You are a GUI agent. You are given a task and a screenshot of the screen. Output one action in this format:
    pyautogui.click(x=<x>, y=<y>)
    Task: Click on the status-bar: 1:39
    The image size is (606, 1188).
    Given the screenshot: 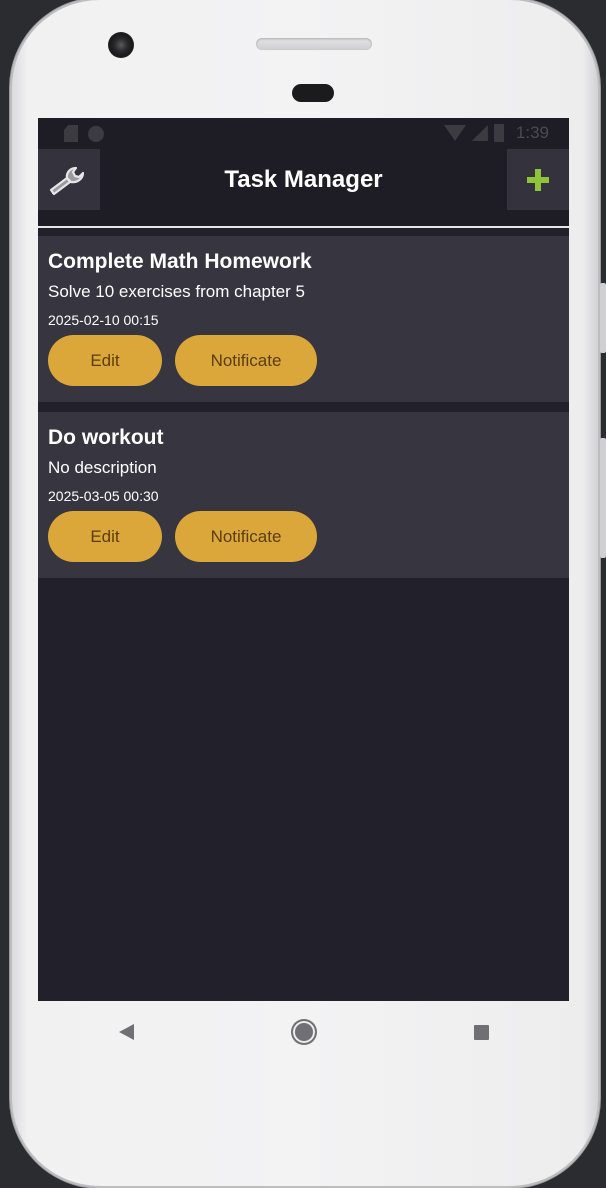 What is the action you would take?
    pyautogui.click(x=303, y=133)
    